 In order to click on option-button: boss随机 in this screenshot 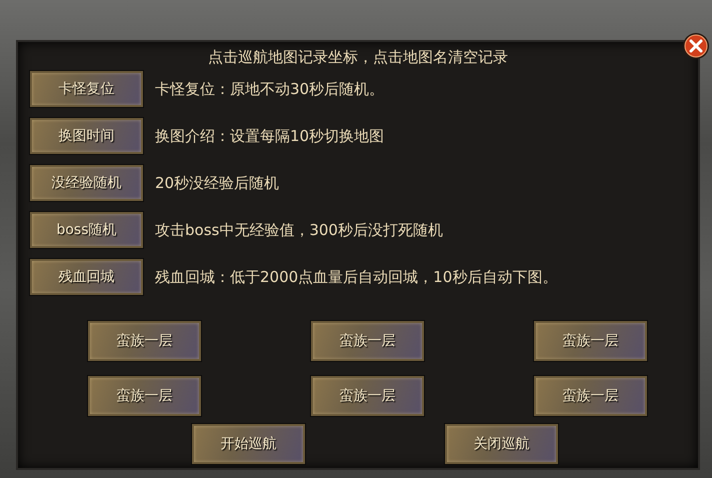, I will do `click(86, 230)`.